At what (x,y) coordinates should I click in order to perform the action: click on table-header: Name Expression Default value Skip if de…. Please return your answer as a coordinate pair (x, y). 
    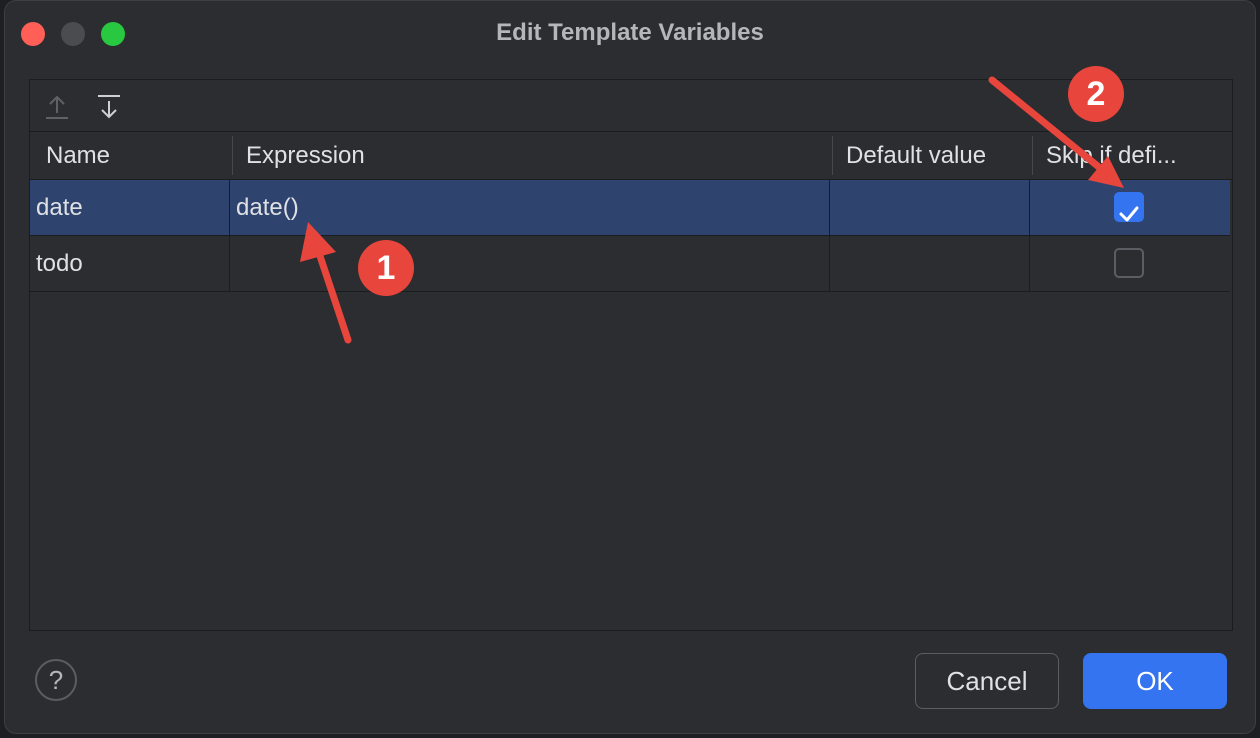
    Looking at the image, I should click on (631, 156).